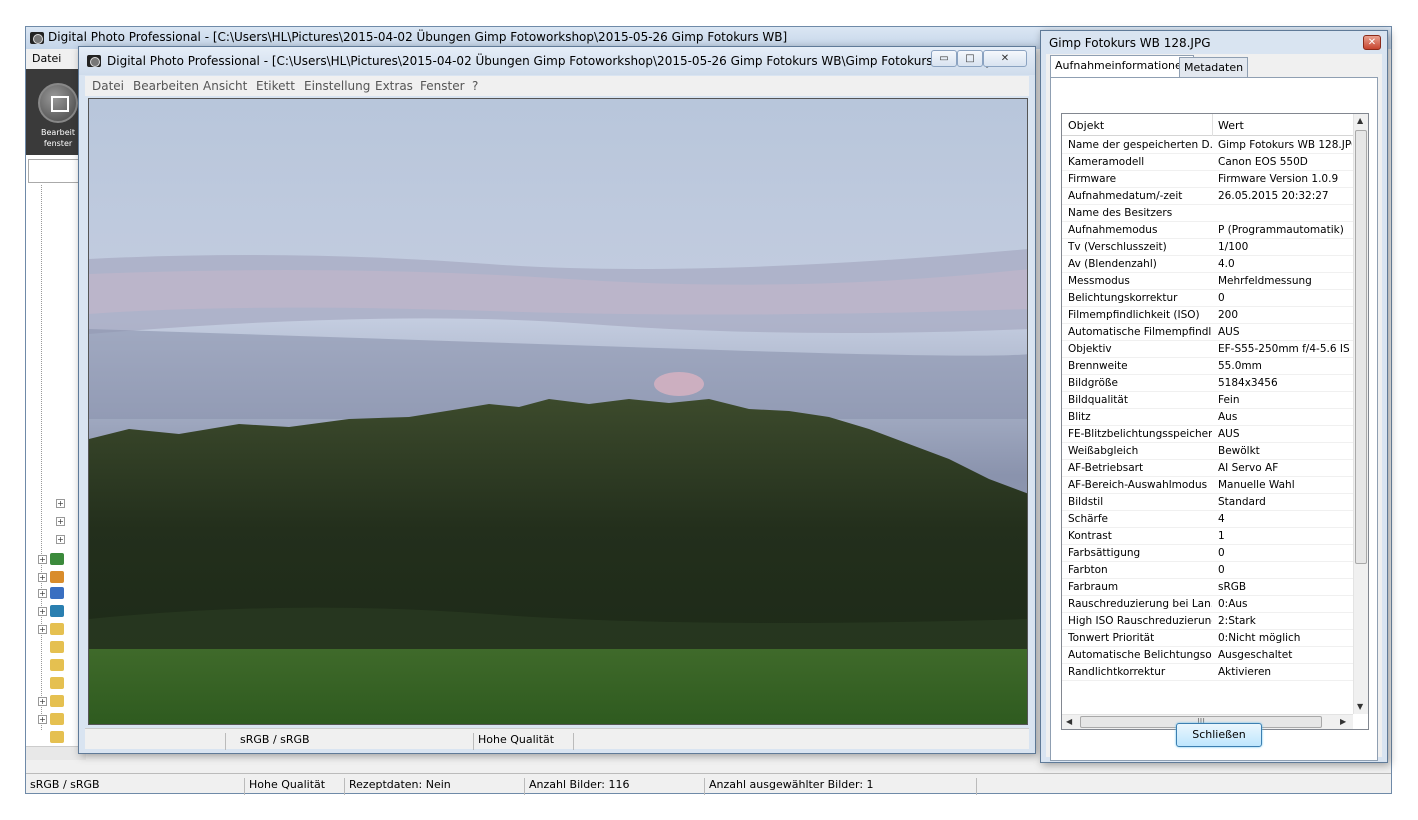 This screenshot has width=1418, height=820. Describe the element at coordinates (1361, 347) in the screenshot. I see `scrollbar-thumb` at that location.